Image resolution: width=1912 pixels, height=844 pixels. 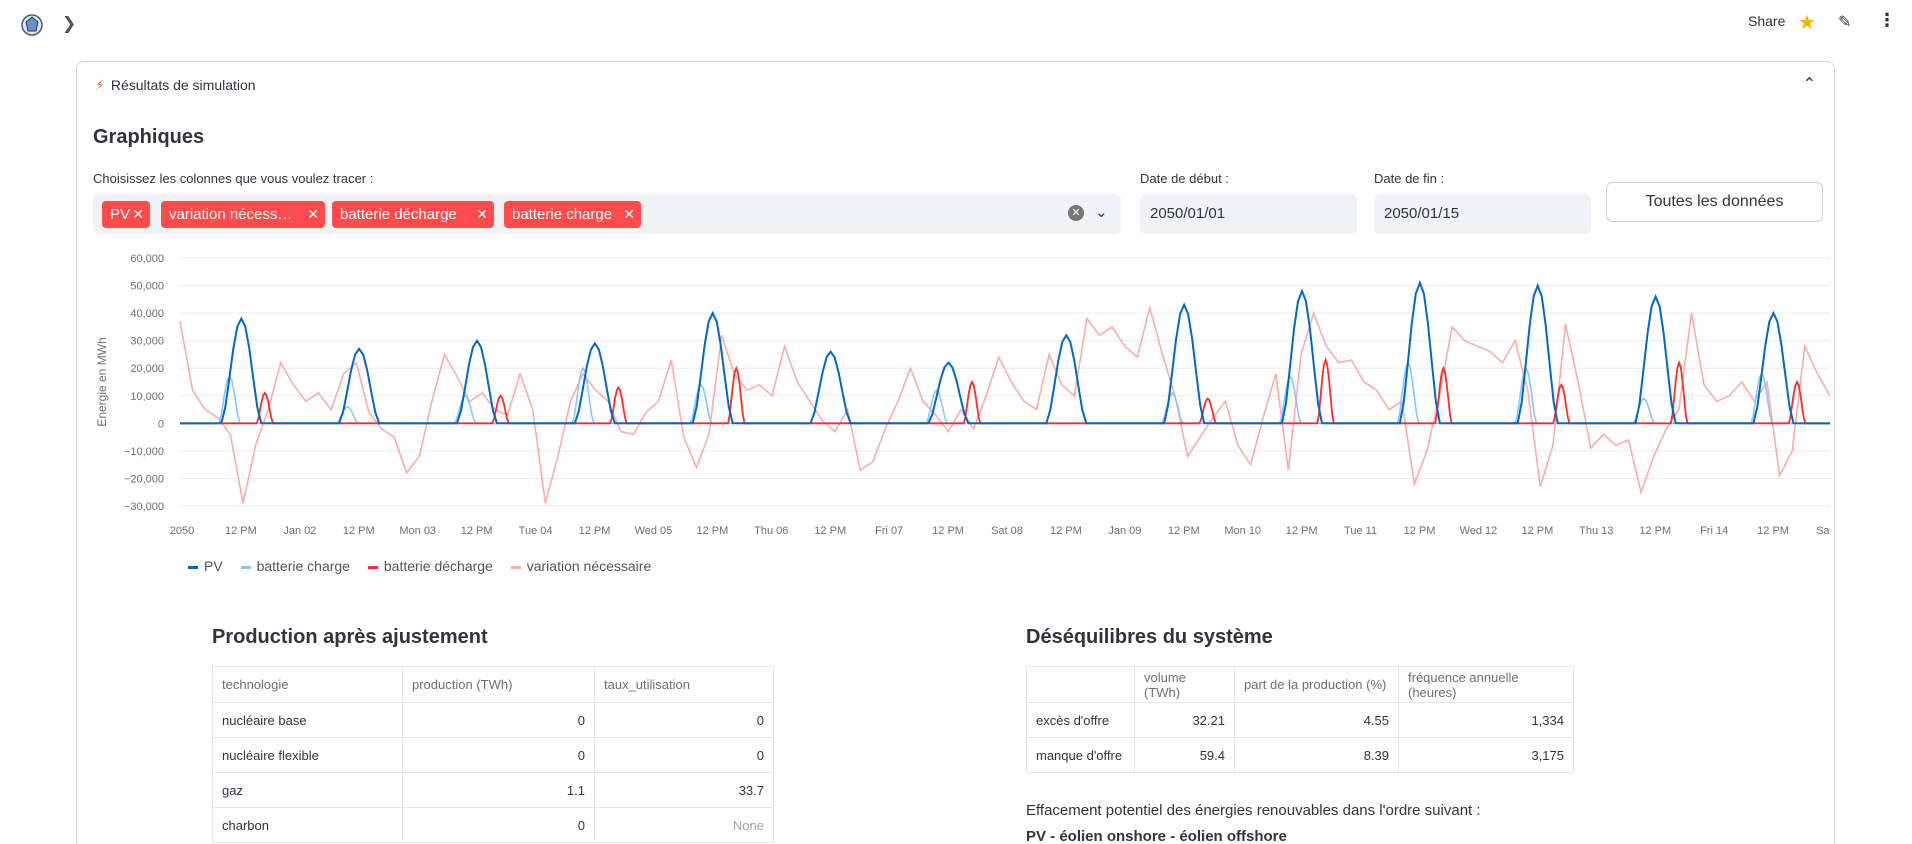 I want to click on x-tick-label: 2050, so click(x=182, y=531).